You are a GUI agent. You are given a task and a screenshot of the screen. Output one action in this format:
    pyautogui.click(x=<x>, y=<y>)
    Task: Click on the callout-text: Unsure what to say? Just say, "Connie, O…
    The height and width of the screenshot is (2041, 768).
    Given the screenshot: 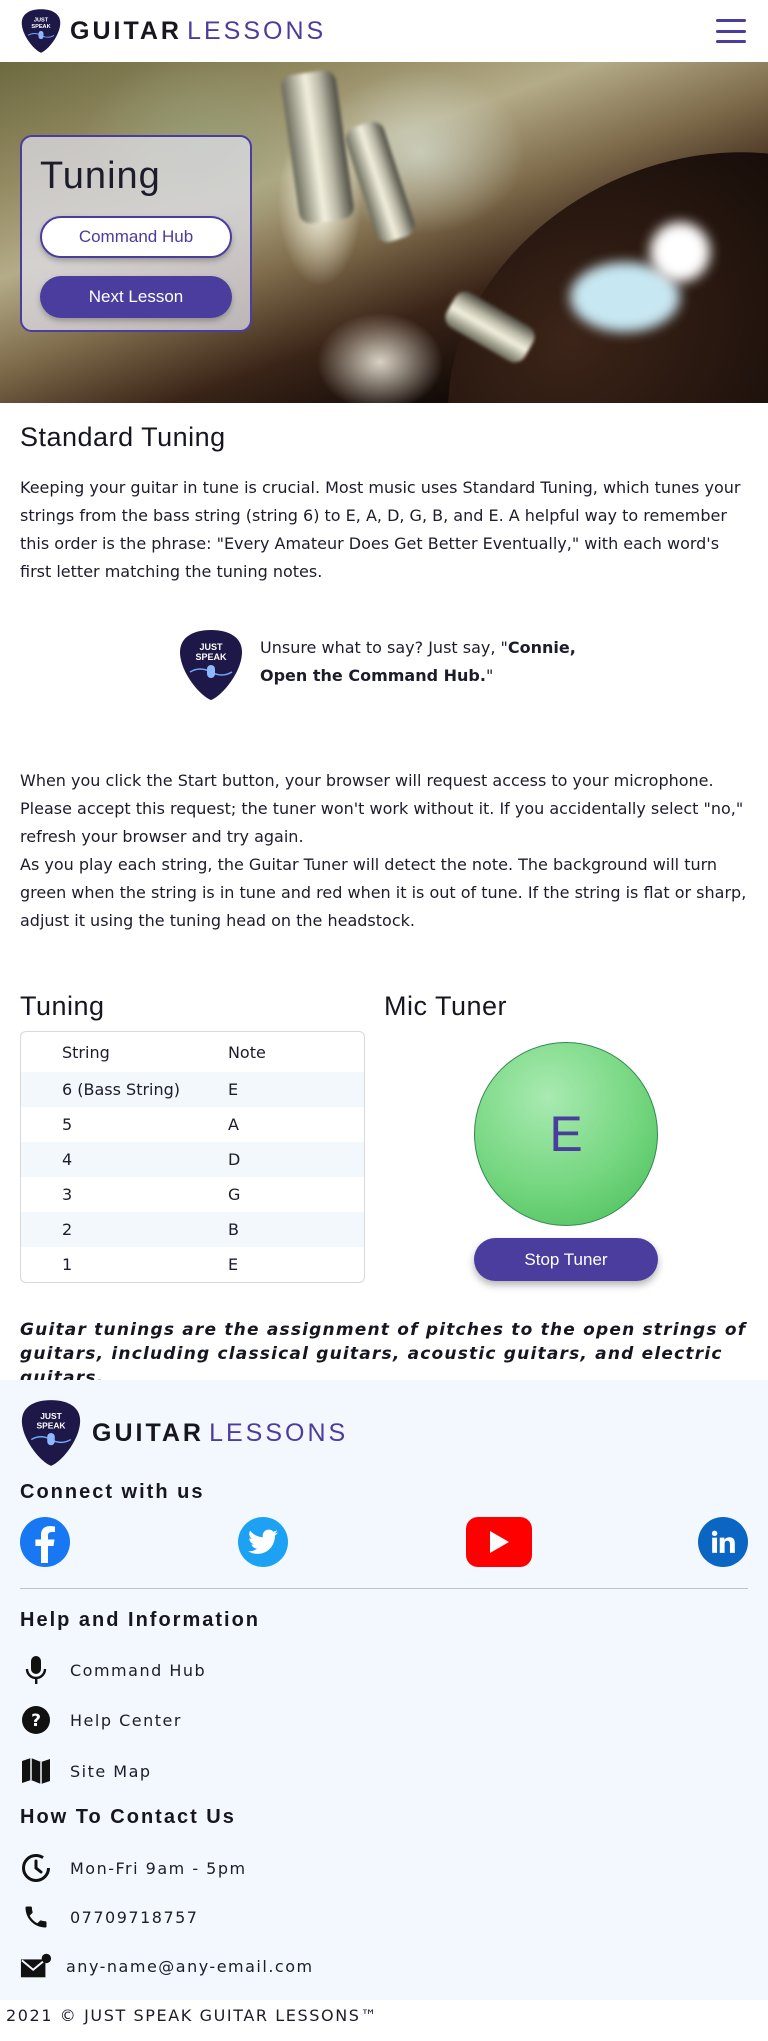 What is the action you would take?
    pyautogui.click(x=440, y=662)
    